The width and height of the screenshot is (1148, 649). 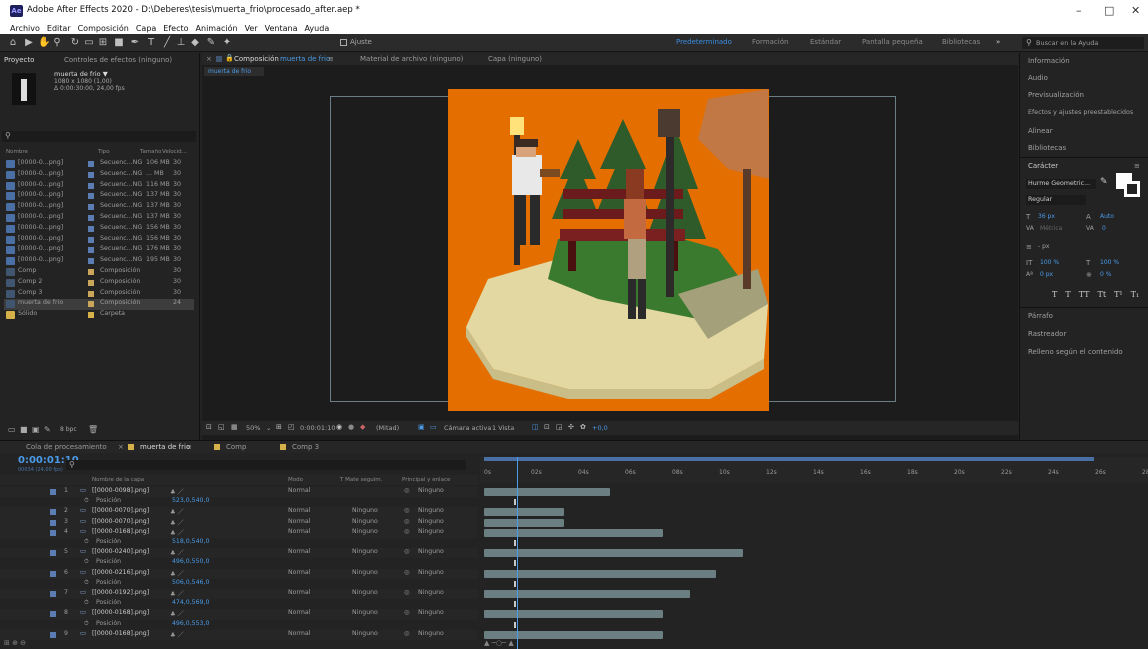 I want to click on project-item: muerta de frio Composición 24, so click(x=99, y=305).